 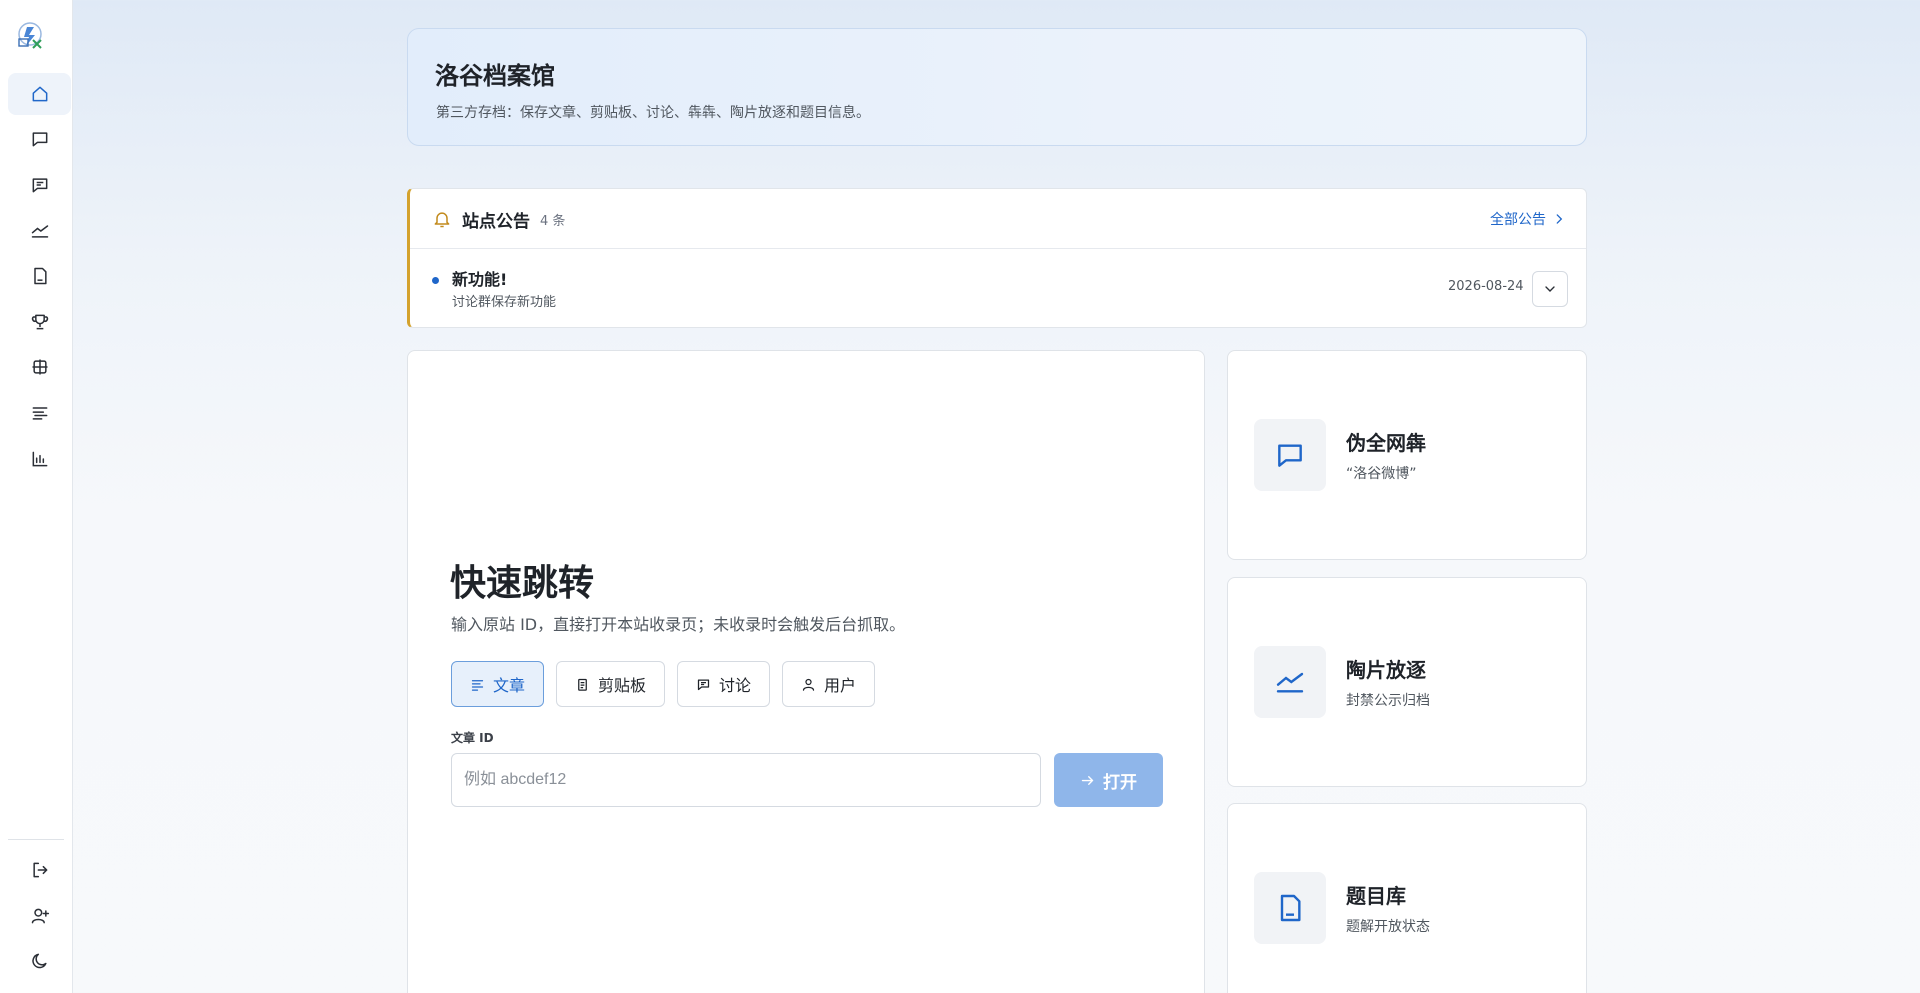 I want to click on announcement-item-date: 2026-08-24, so click(x=1486, y=286).